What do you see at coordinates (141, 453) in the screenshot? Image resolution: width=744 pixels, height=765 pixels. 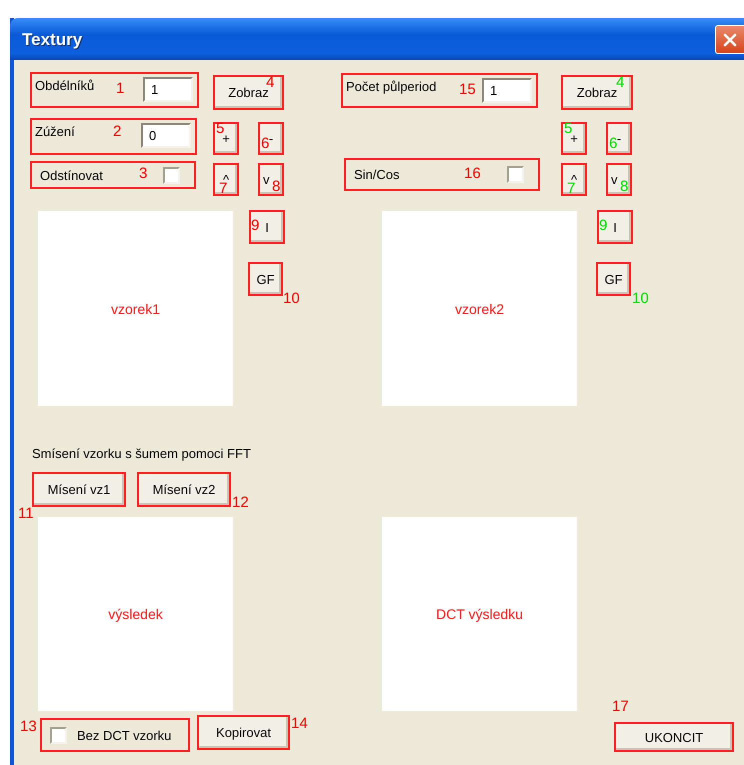 I see `section-label: Smísení vzorku s šumem pomoci FFT` at bounding box center [141, 453].